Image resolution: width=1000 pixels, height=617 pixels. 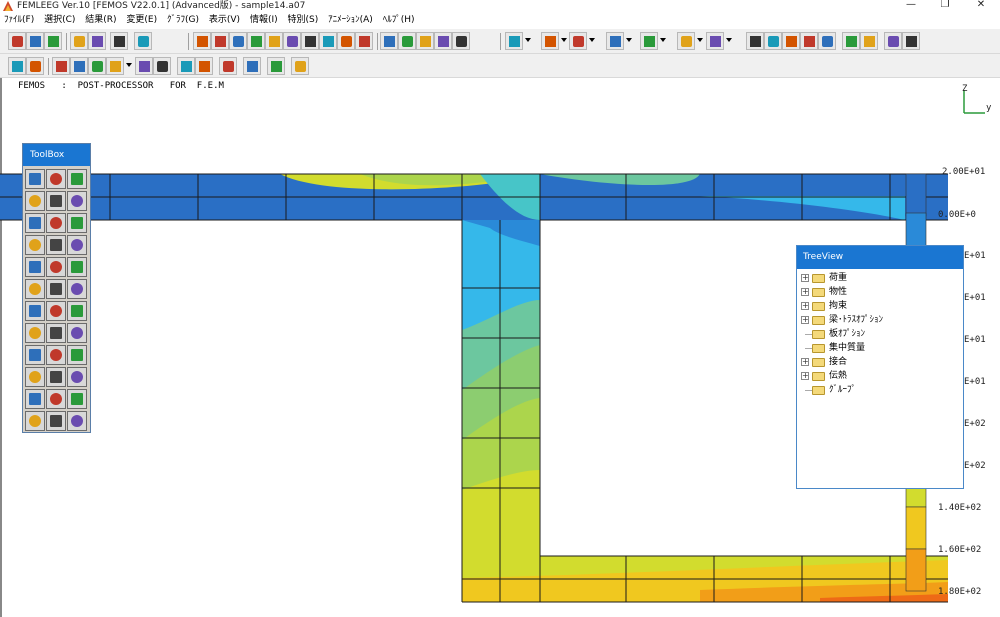 What do you see at coordinates (964, 172) in the screenshot?
I see `legend-label-top: 2.00E+01` at bounding box center [964, 172].